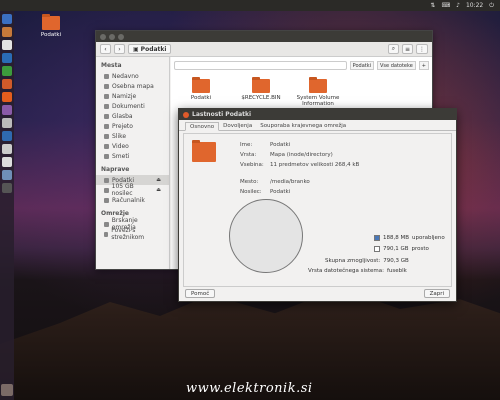 The width and height of the screenshot is (500, 400). What do you see at coordinates (396, 249) in the screenshot?
I see `free-value: 790,1 GB` at bounding box center [396, 249].